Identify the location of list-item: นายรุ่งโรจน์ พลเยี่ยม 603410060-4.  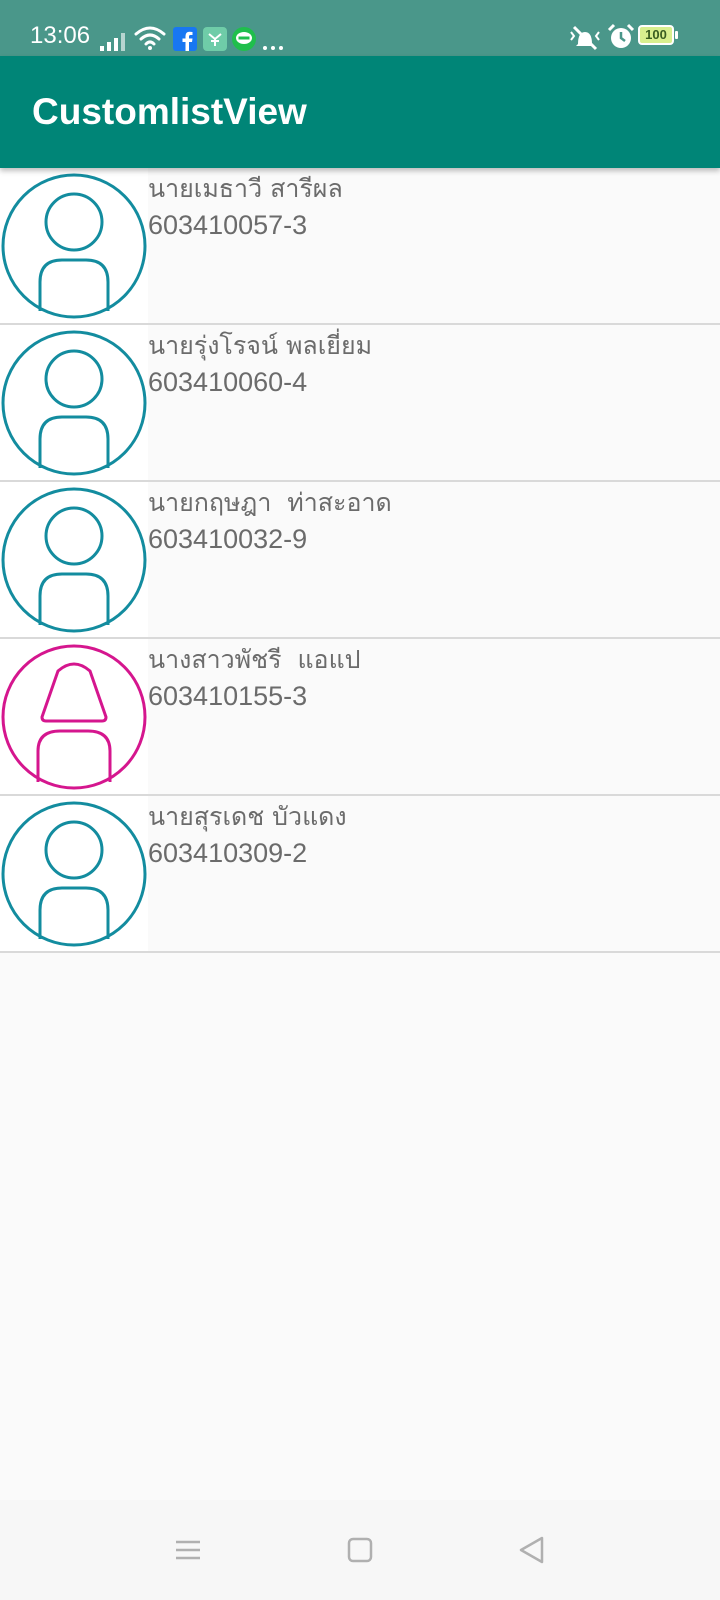
(360, 403).